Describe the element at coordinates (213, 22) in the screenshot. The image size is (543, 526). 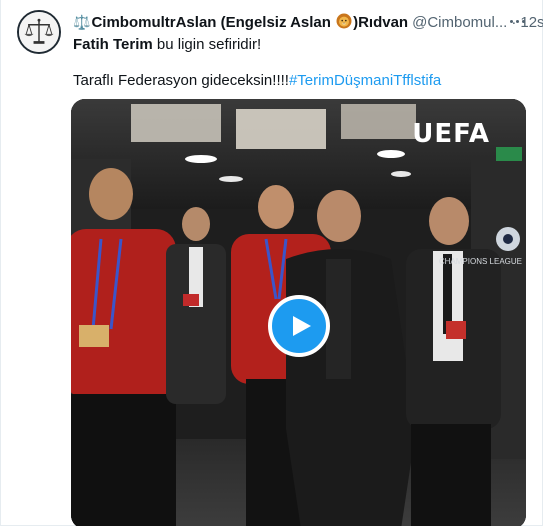
I see `display-name-part1: CimbomultrAslan (Engelsiz Aslan` at that location.